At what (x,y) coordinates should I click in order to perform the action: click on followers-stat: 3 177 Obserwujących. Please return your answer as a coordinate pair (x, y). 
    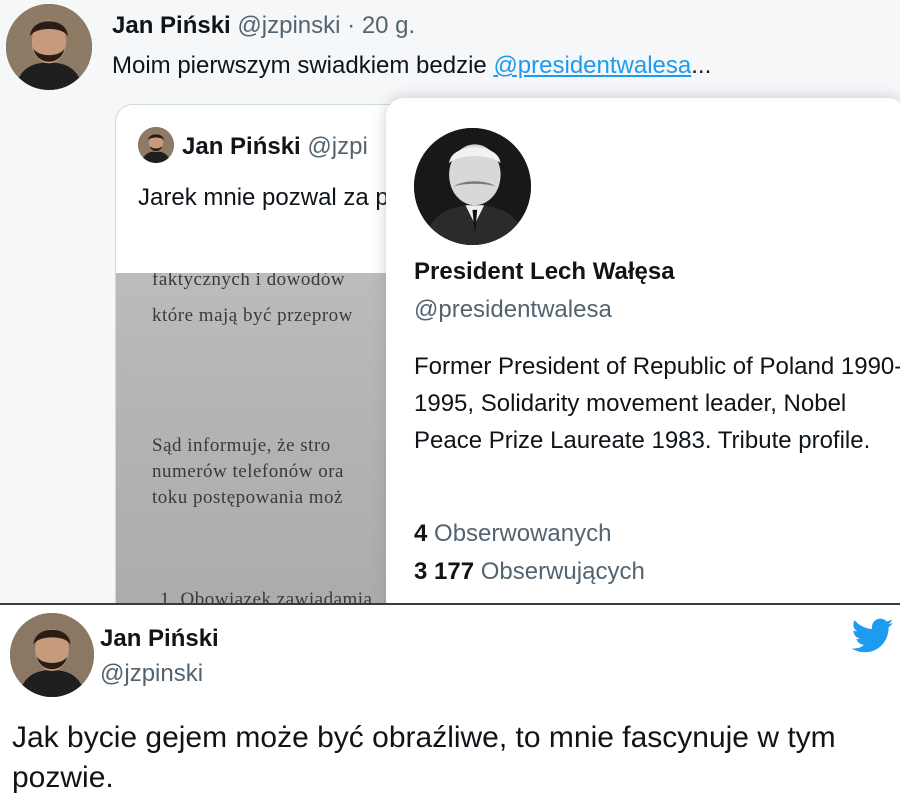
    Looking at the image, I should click on (529, 572).